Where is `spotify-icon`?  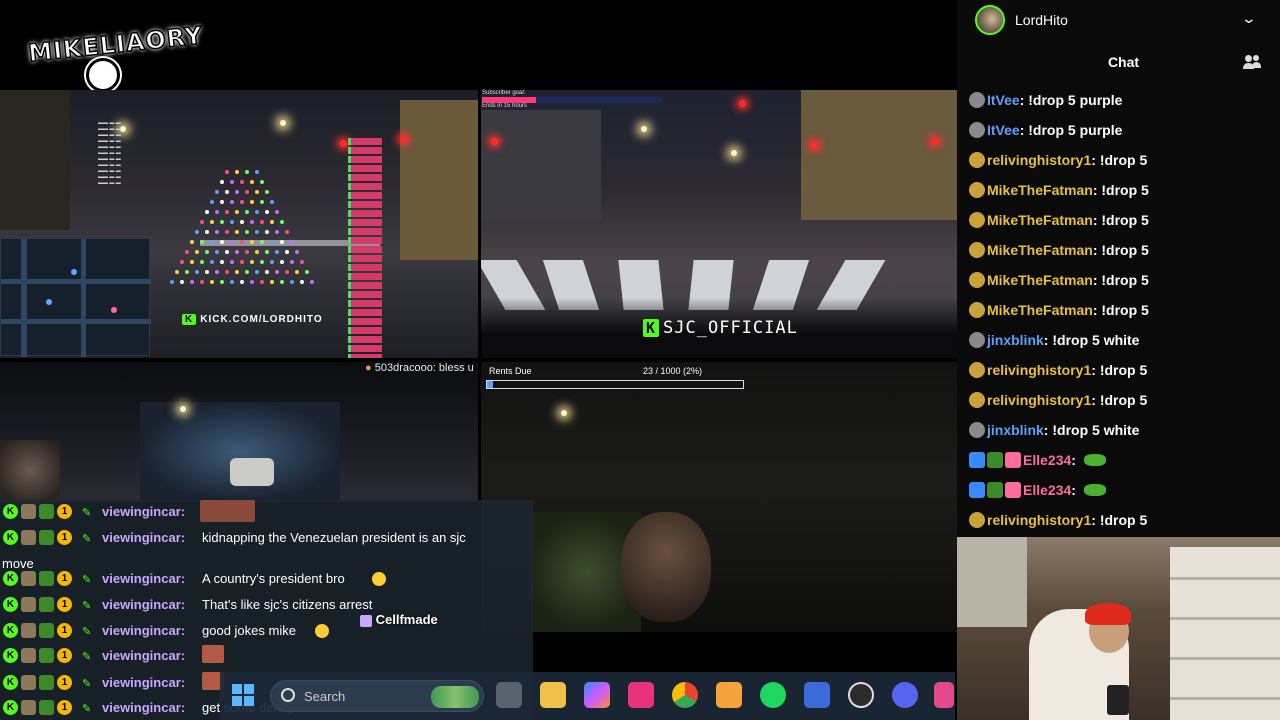
spotify-icon is located at coordinates (773, 695).